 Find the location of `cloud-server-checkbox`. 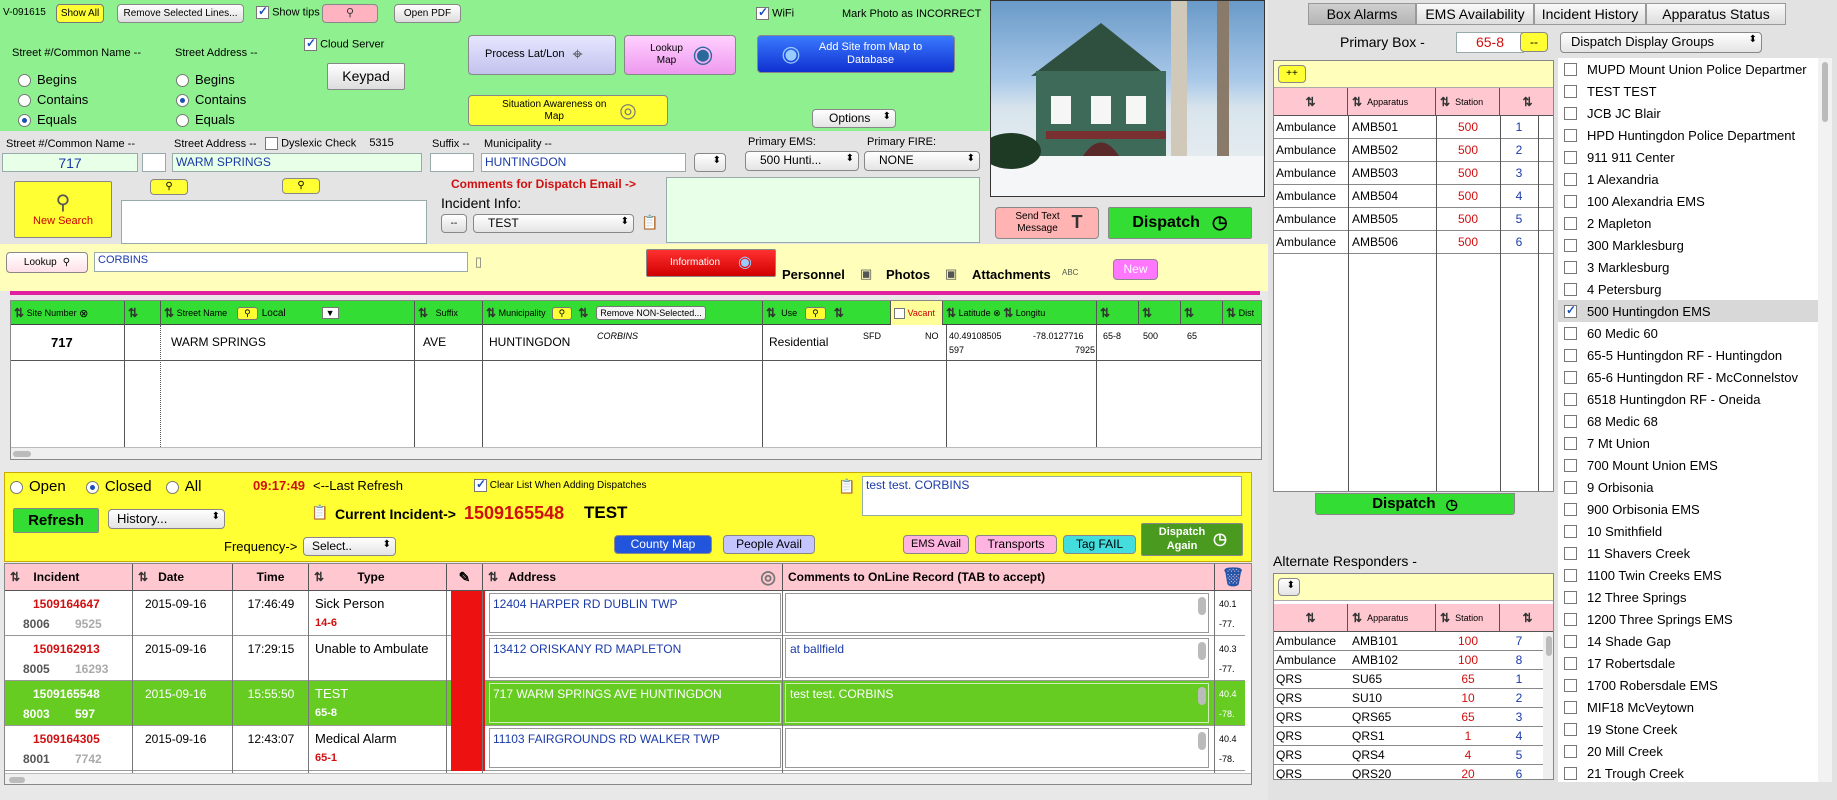

cloud-server-checkbox is located at coordinates (310, 43).